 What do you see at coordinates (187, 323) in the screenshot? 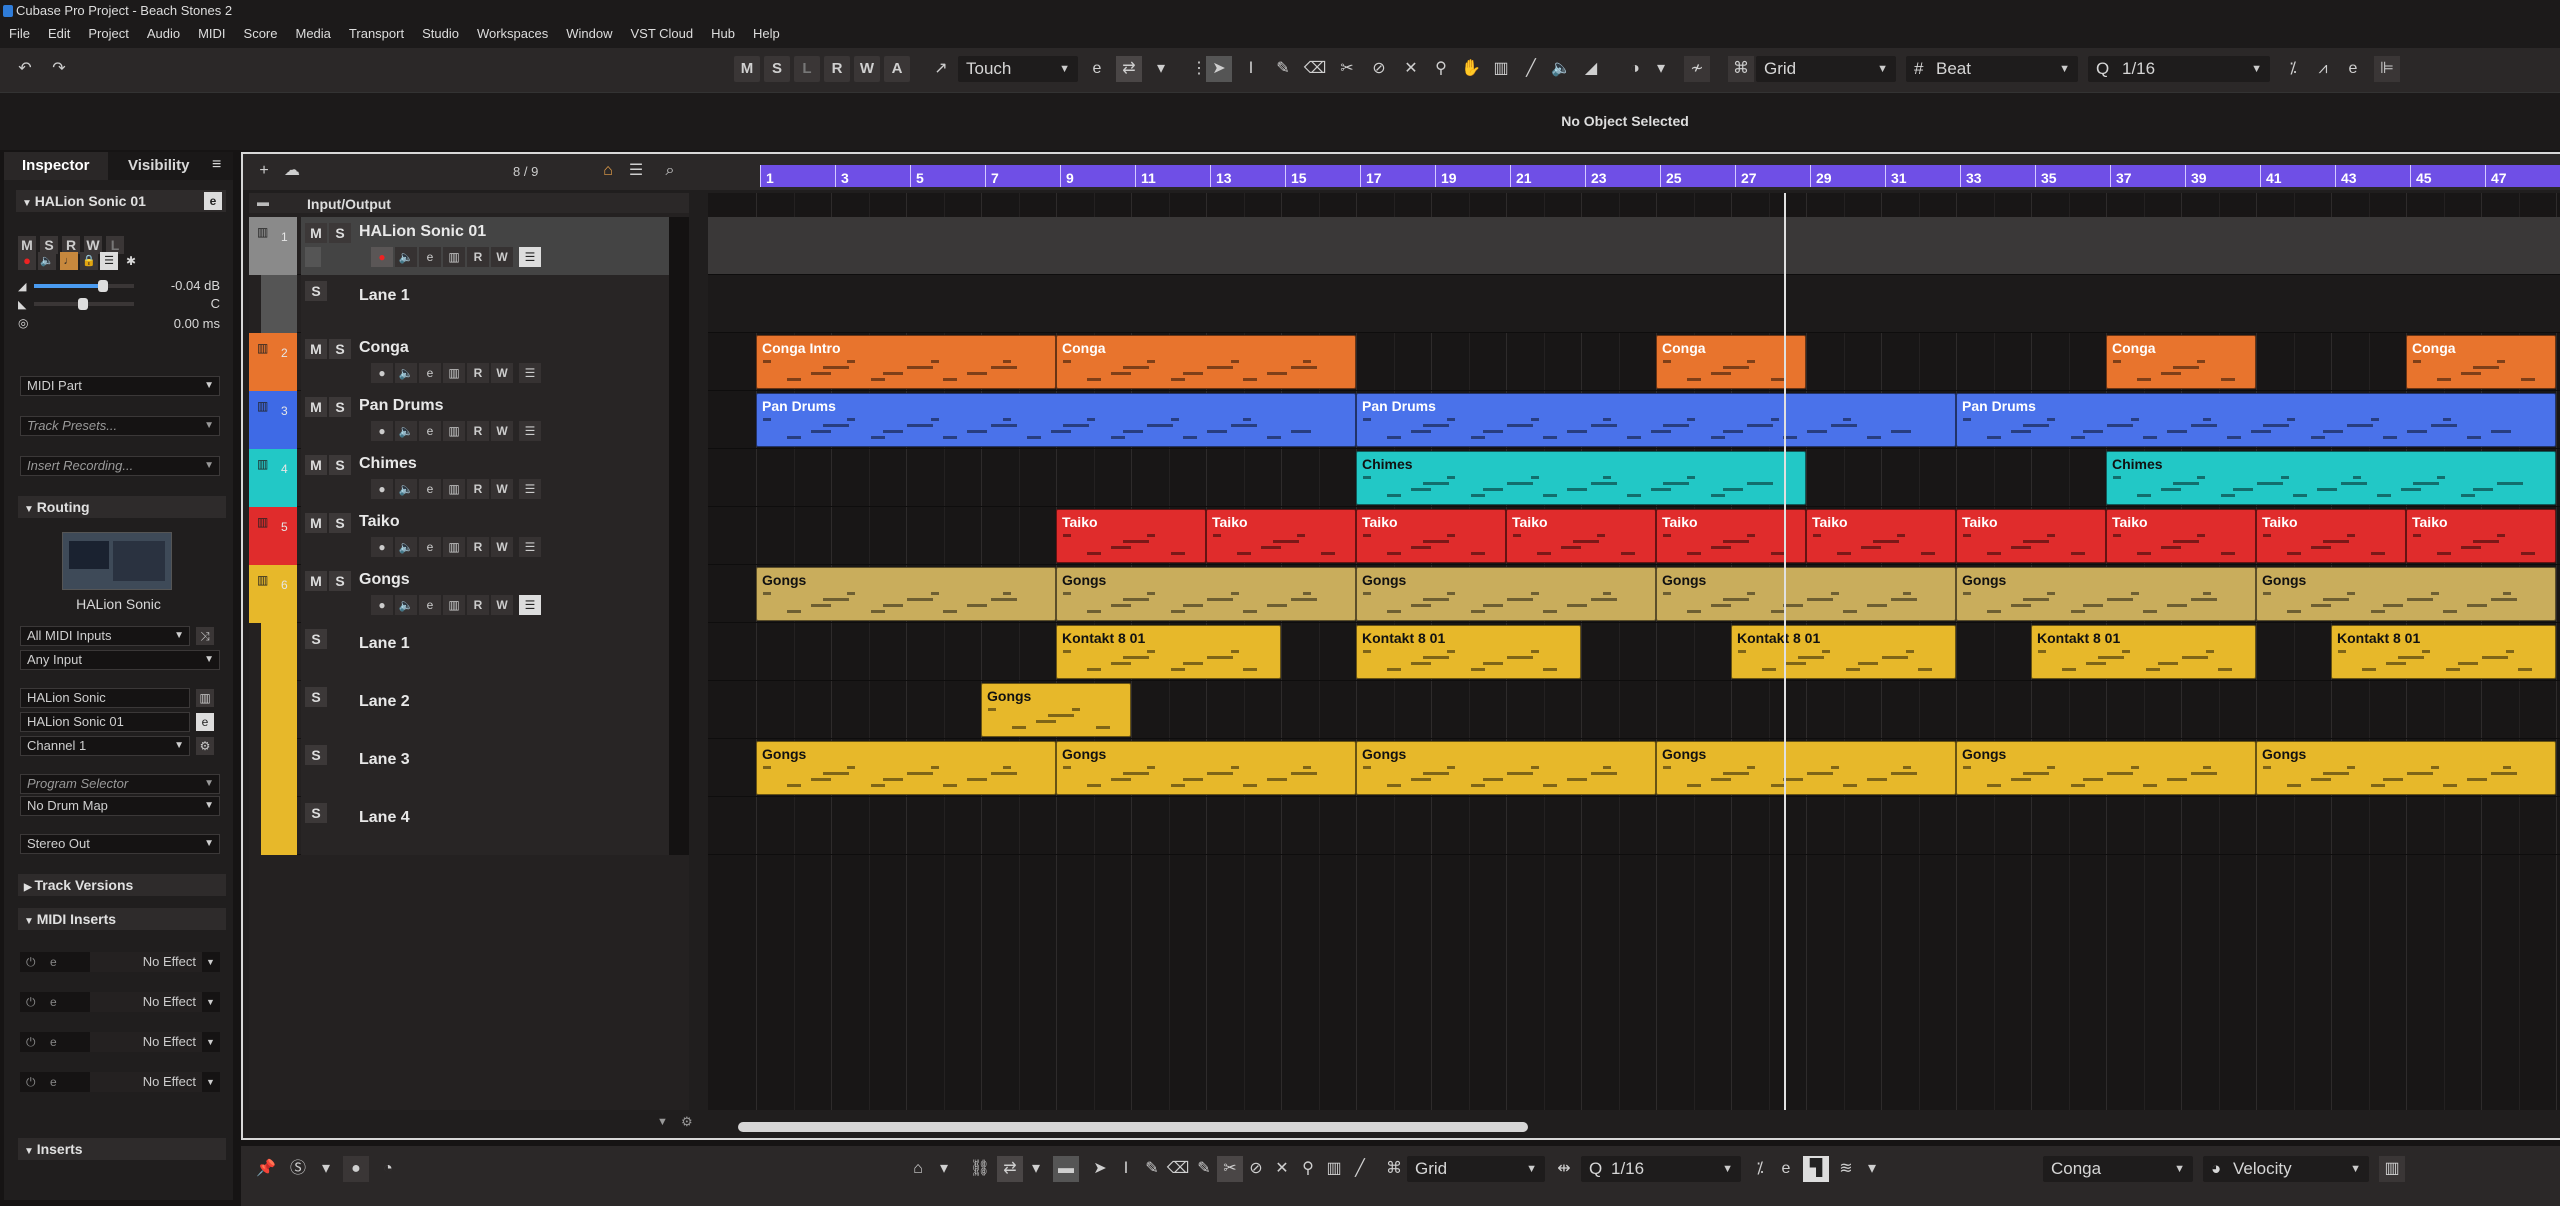
I see `delay-value: 0.00 ms` at bounding box center [187, 323].